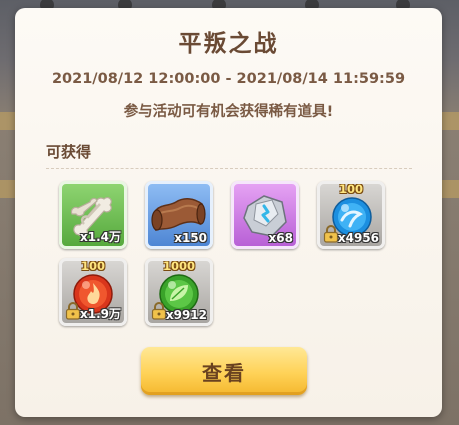 This screenshot has width=459, height=425. I want to click on reward-quantity: x4956, so click(358, 238).